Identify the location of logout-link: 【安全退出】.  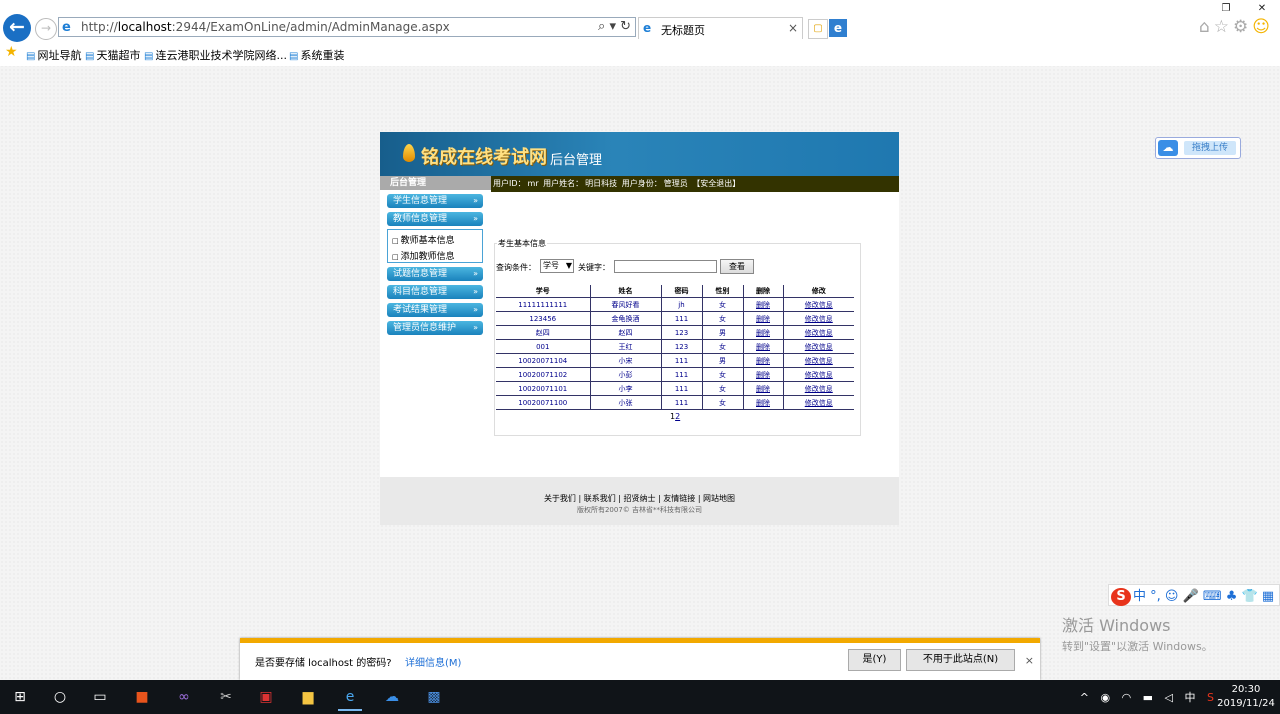
(716, 183).